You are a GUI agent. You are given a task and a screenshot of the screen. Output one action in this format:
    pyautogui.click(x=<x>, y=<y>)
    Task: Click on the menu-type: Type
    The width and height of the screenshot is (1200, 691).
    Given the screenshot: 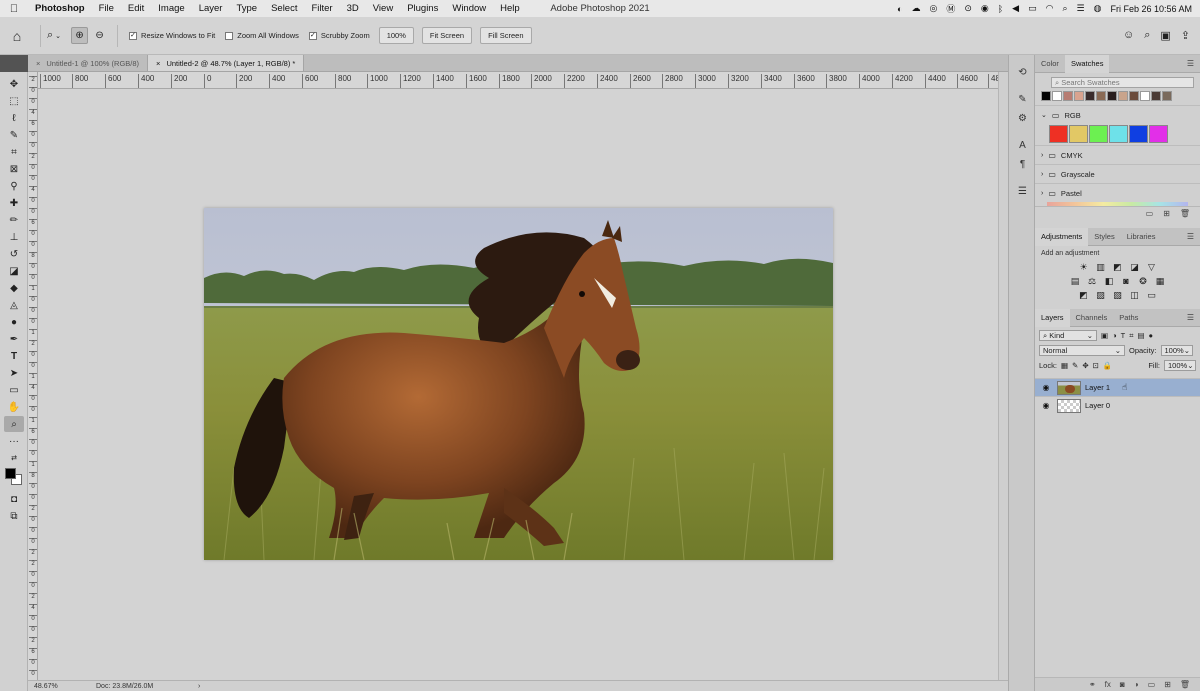 What is the action you would take?
    pyautogui.click(x=246, y=8)
    